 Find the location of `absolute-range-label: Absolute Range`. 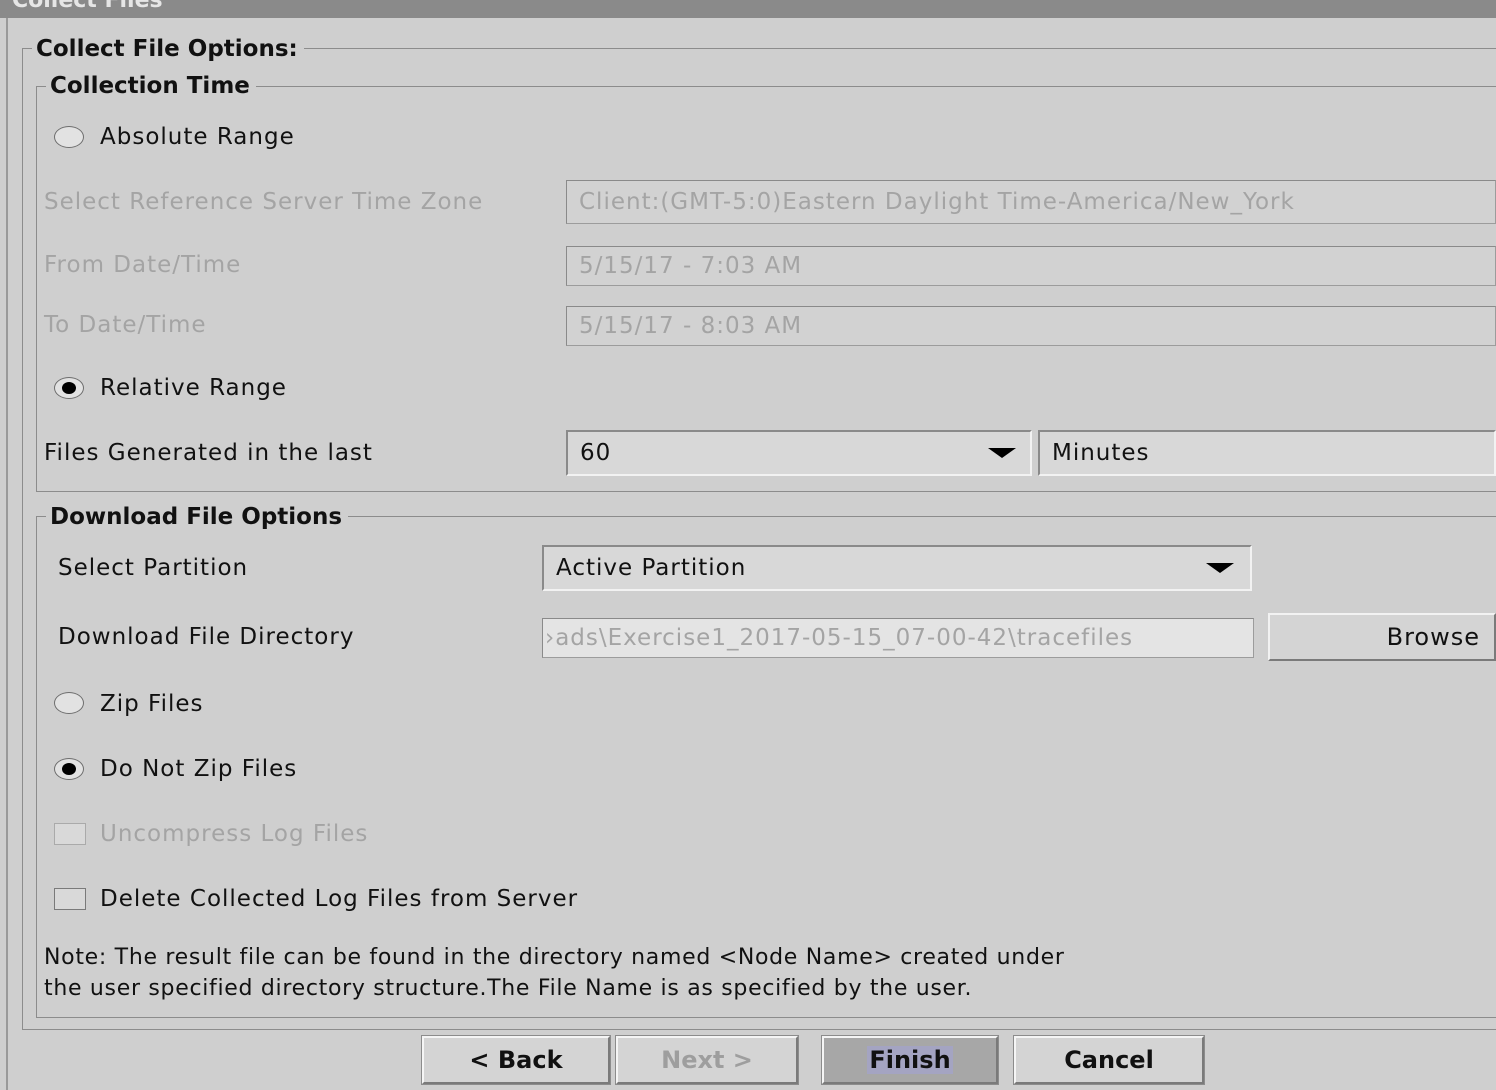

absolute-range-label: Absolute Range is located at coordinates (197, 137).